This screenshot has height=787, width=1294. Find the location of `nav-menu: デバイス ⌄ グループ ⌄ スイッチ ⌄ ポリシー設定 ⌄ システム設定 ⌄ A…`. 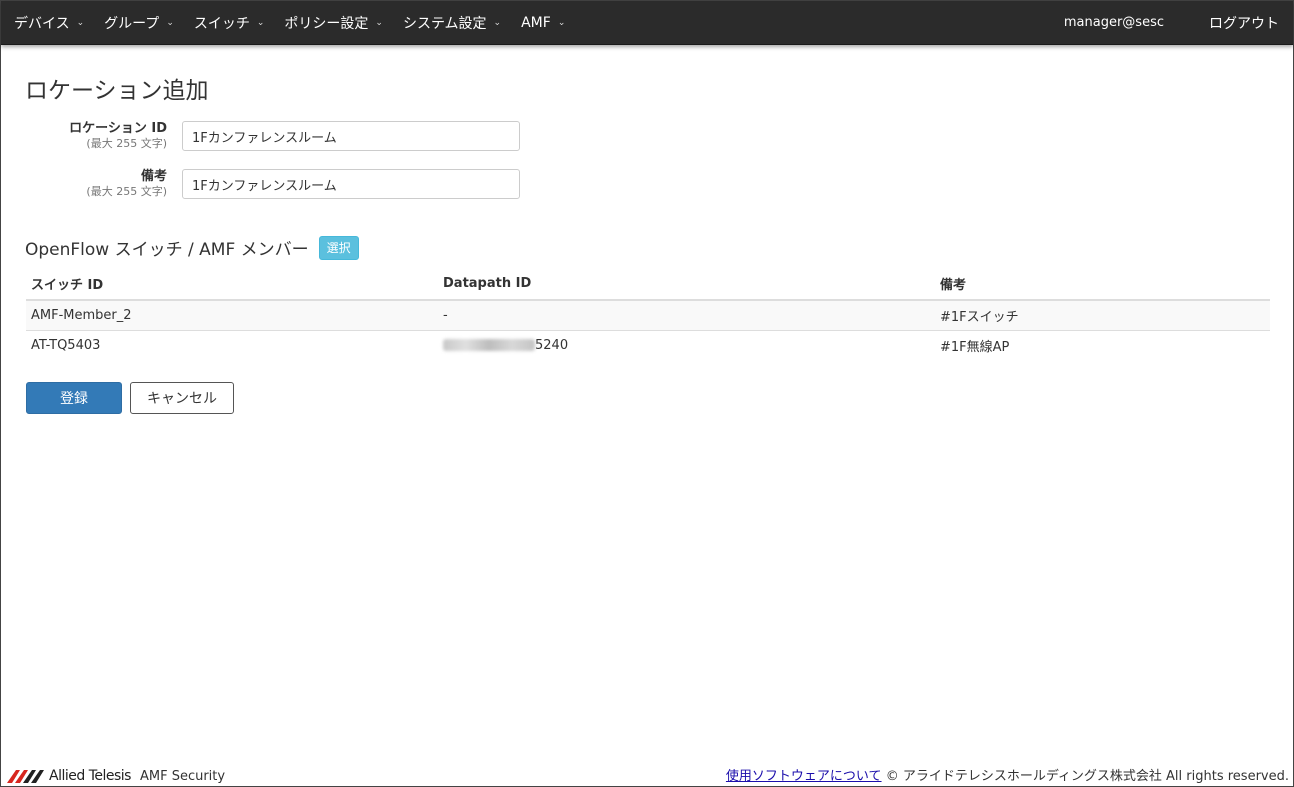

nav-menu: デバイス ⌄ グループ ⌄ スイッチ ⌄ ポリシー設定 ⌄ システム設定 ⌄ A… is located at coordinates (293, 22).